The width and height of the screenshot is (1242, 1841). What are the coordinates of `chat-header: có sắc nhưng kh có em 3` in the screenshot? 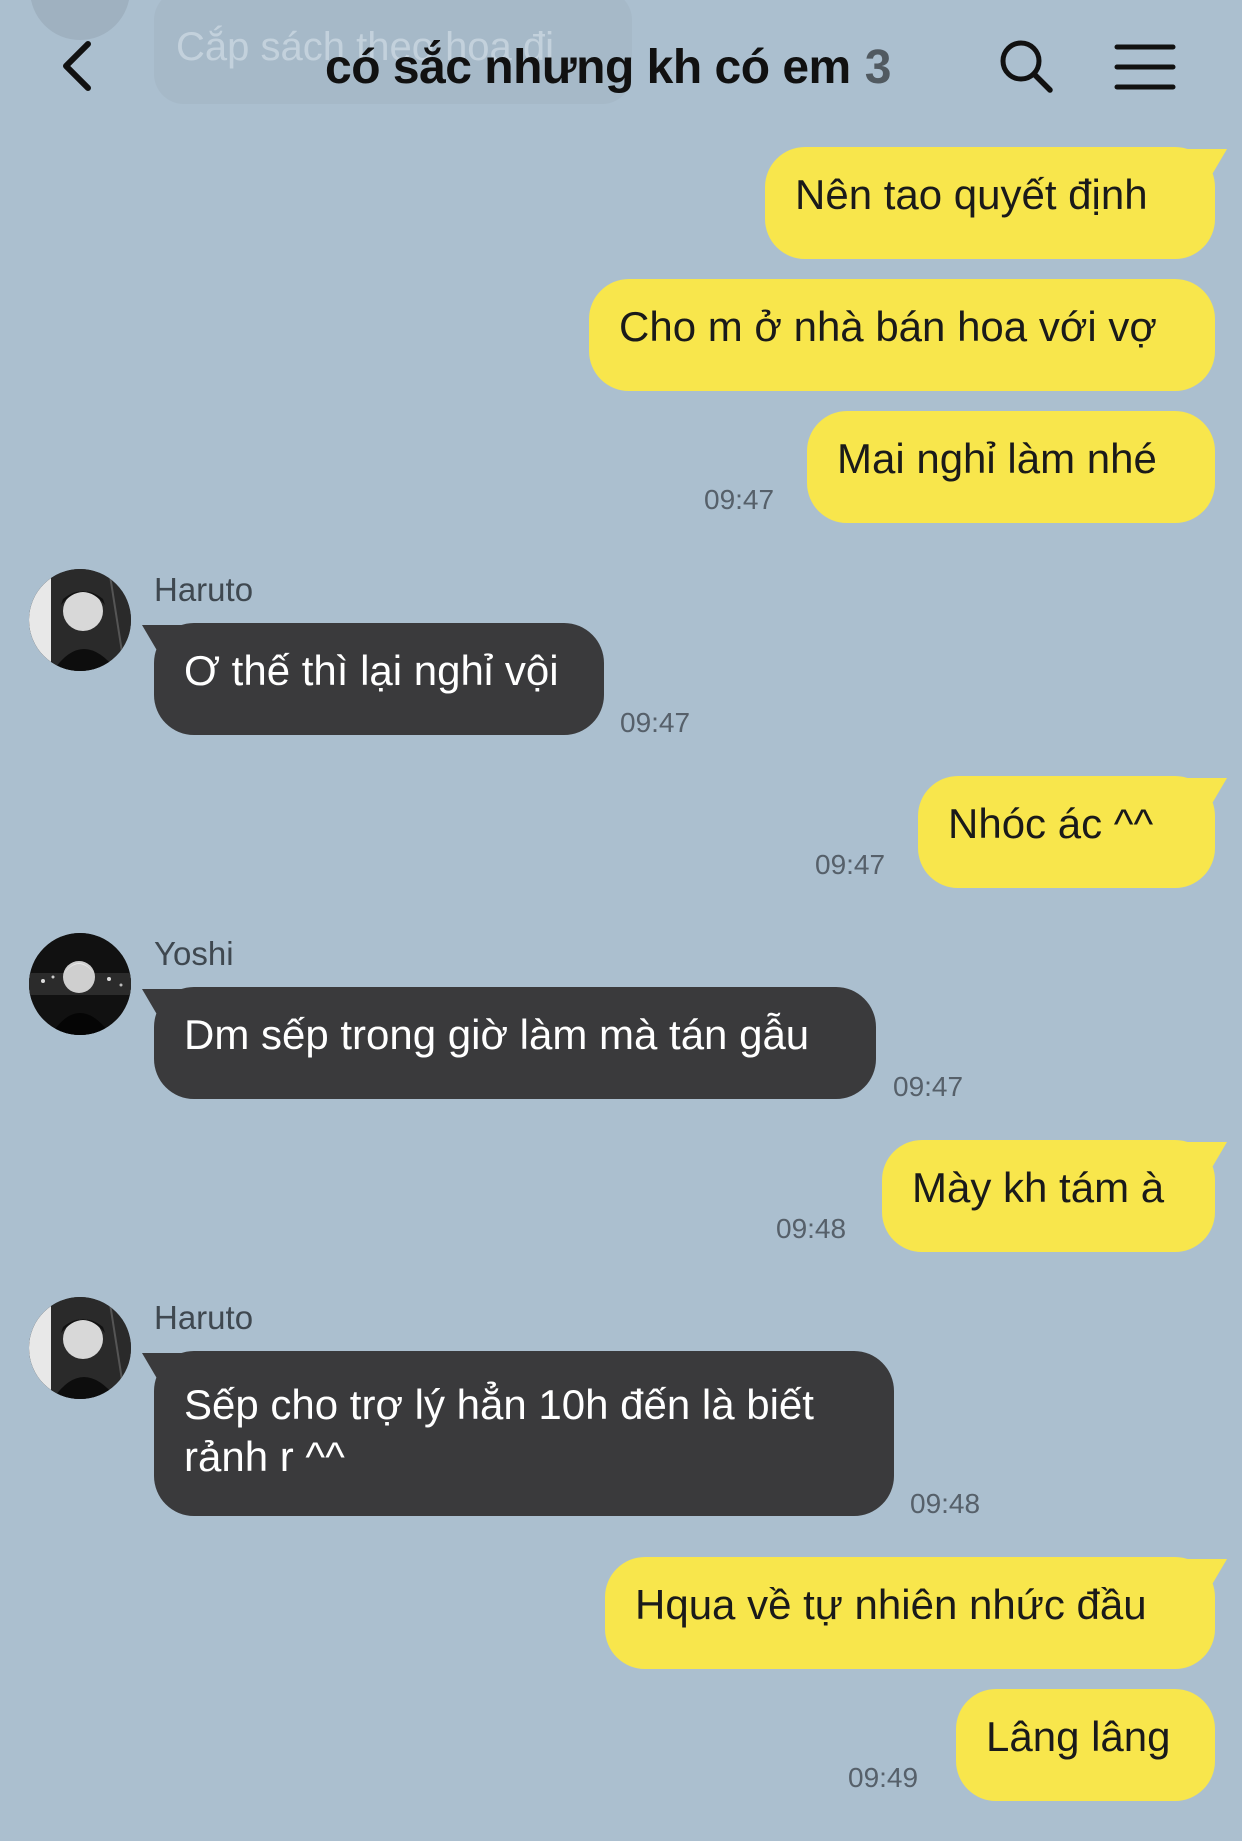 It's located at (621, 65).